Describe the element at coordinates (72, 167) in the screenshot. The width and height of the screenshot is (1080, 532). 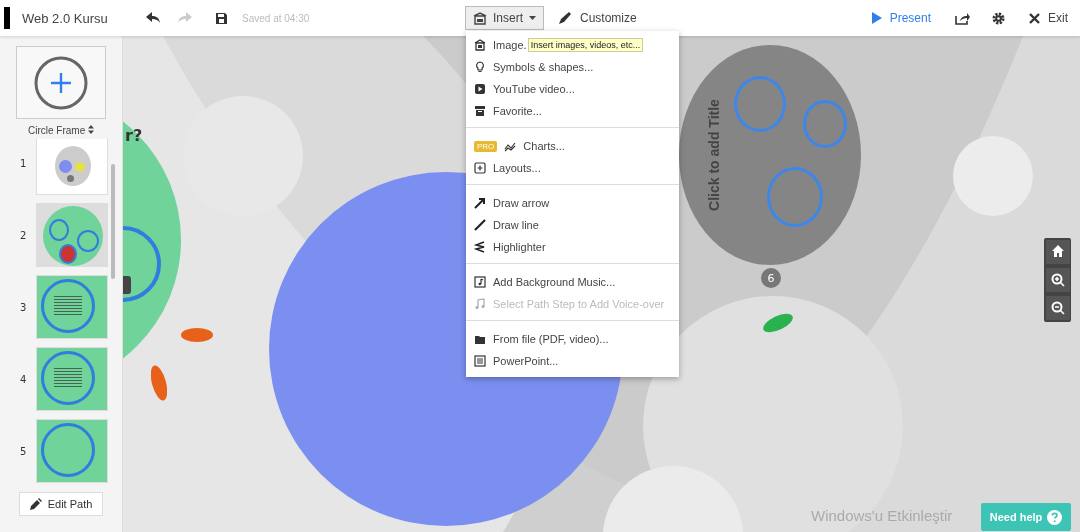
I see `overview-thumbnail` at that location.